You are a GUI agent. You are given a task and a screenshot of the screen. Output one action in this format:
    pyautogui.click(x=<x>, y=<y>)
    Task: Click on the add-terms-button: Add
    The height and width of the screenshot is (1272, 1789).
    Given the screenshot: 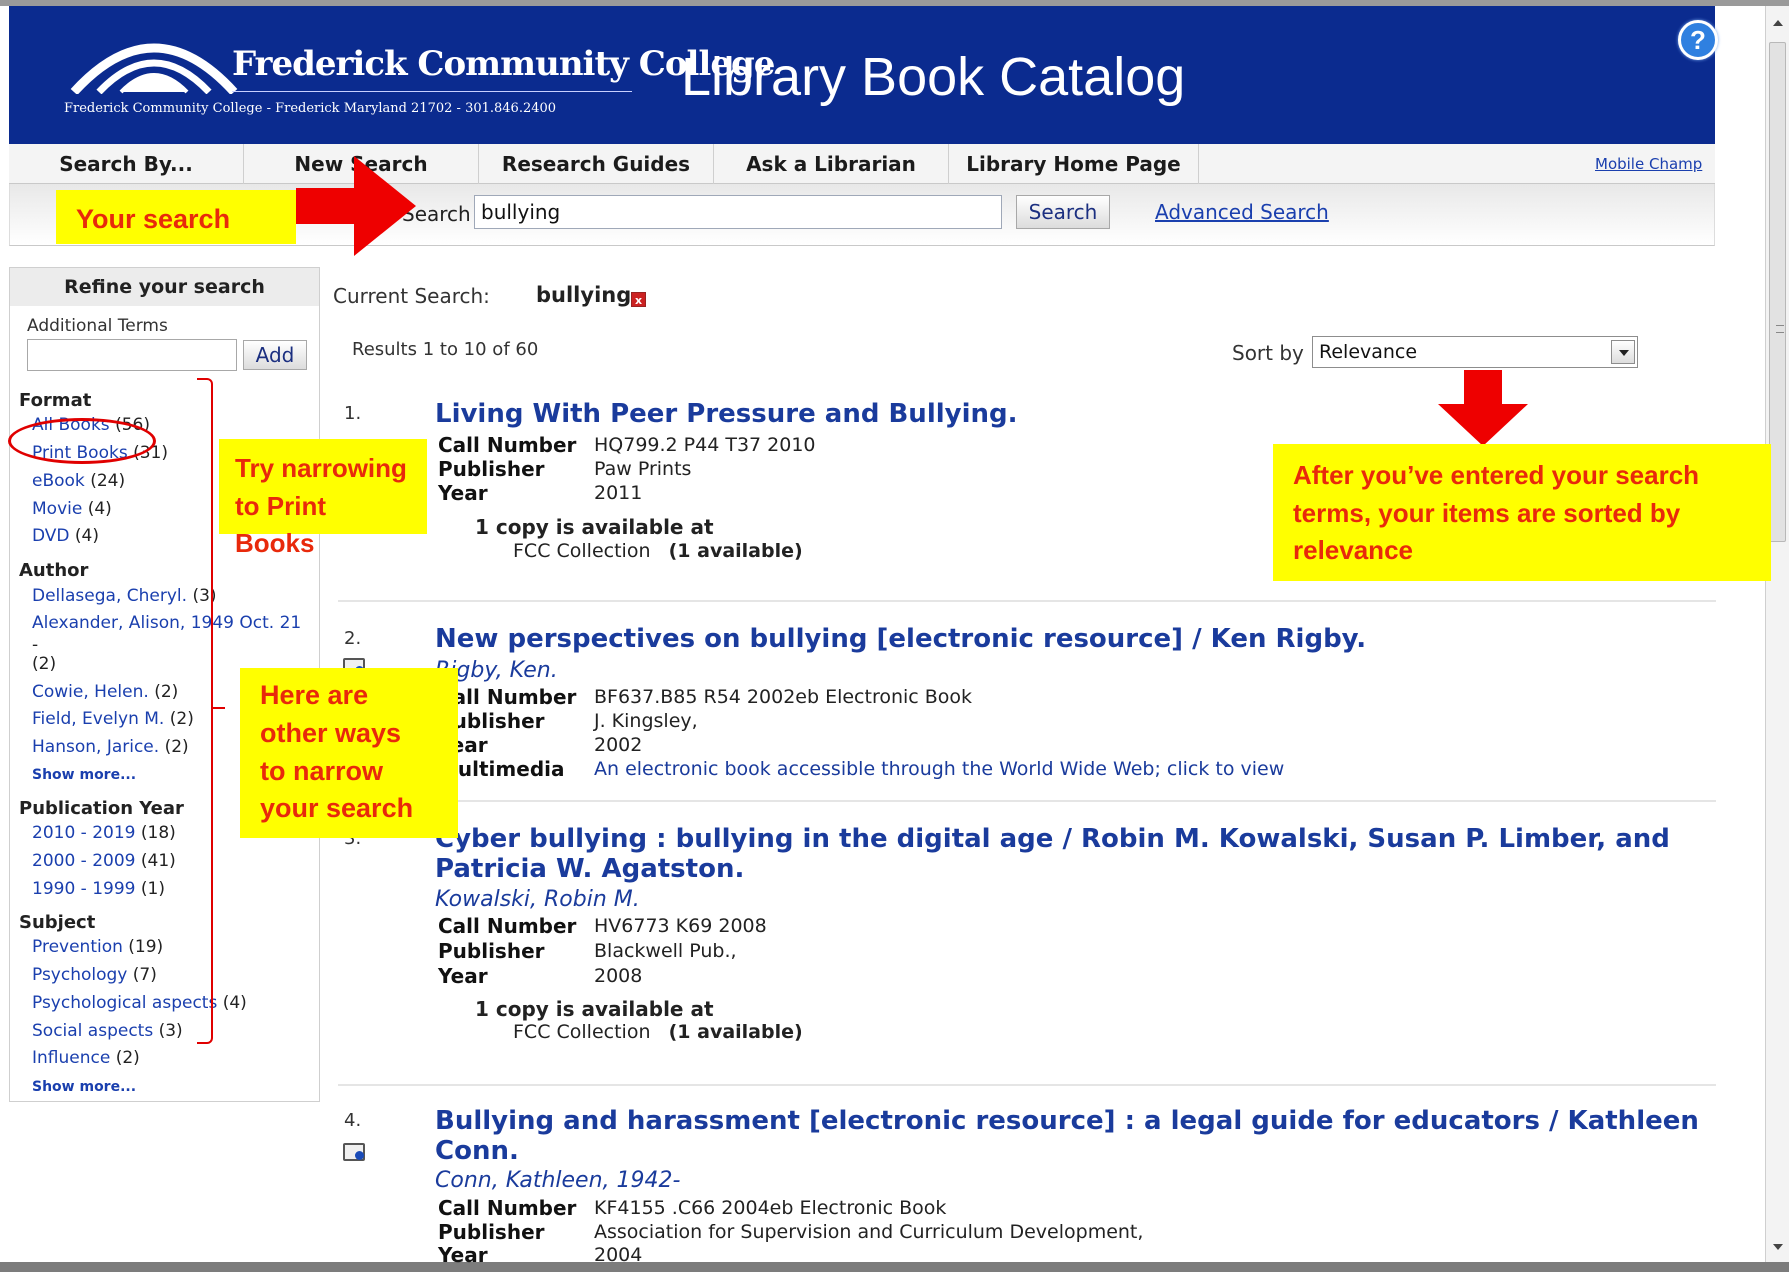 What is the action you would take?
    pyautogui.click(x=275, y=355)
    